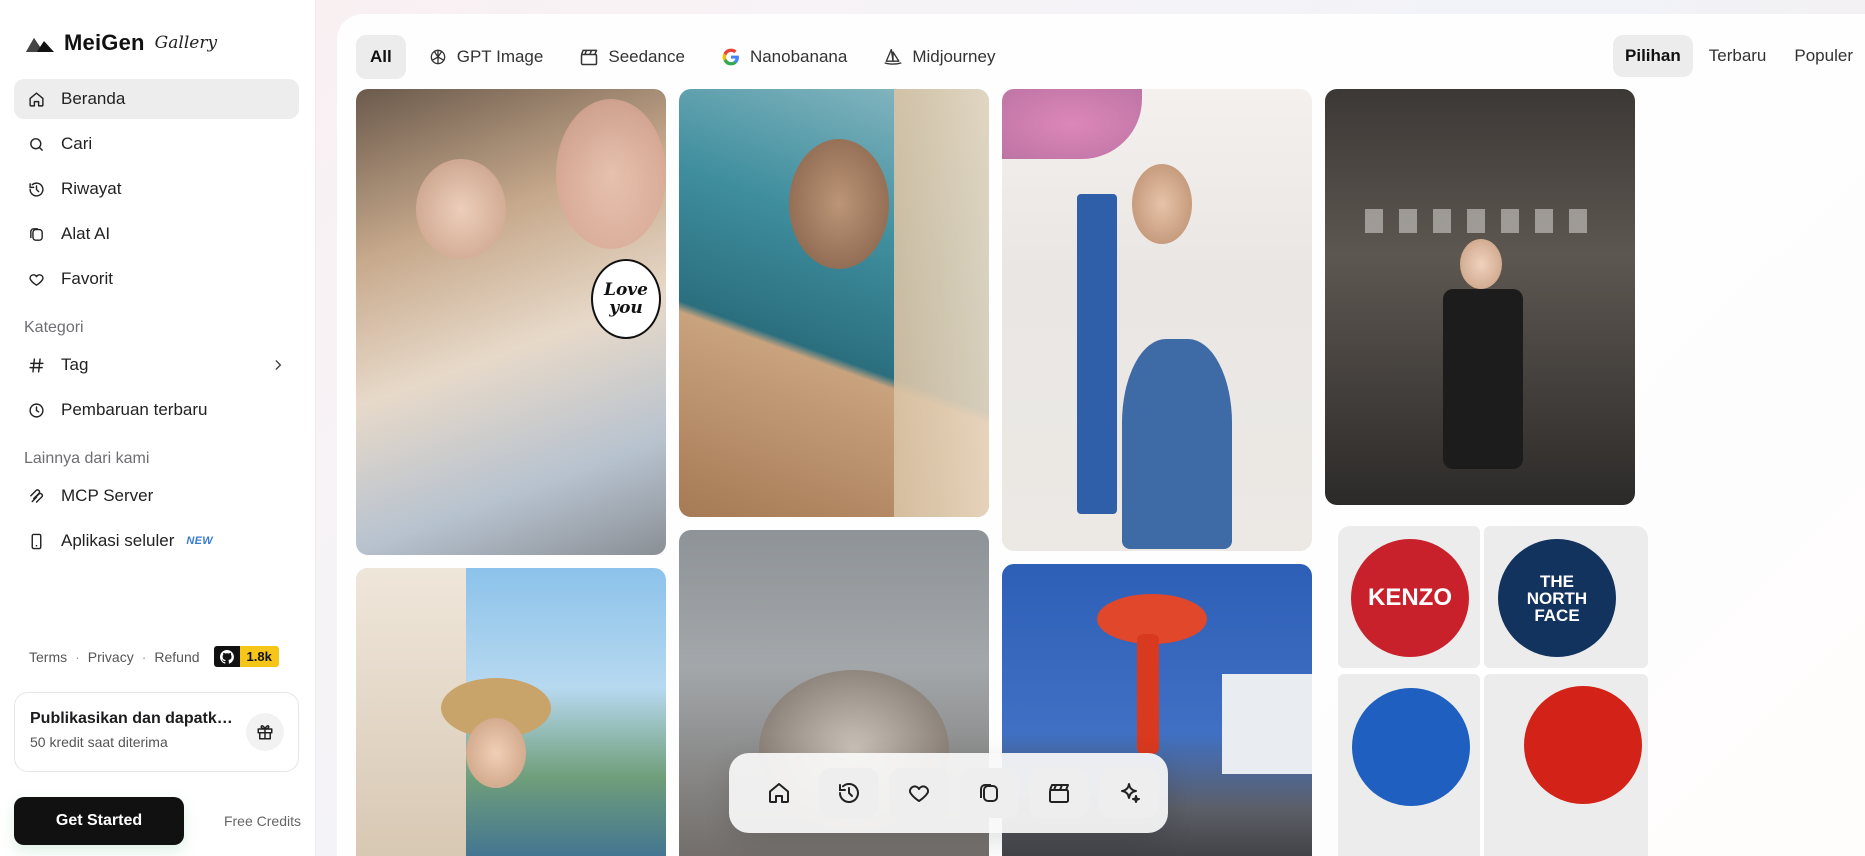  I want to click on filter-label: All, so click(381, 56).